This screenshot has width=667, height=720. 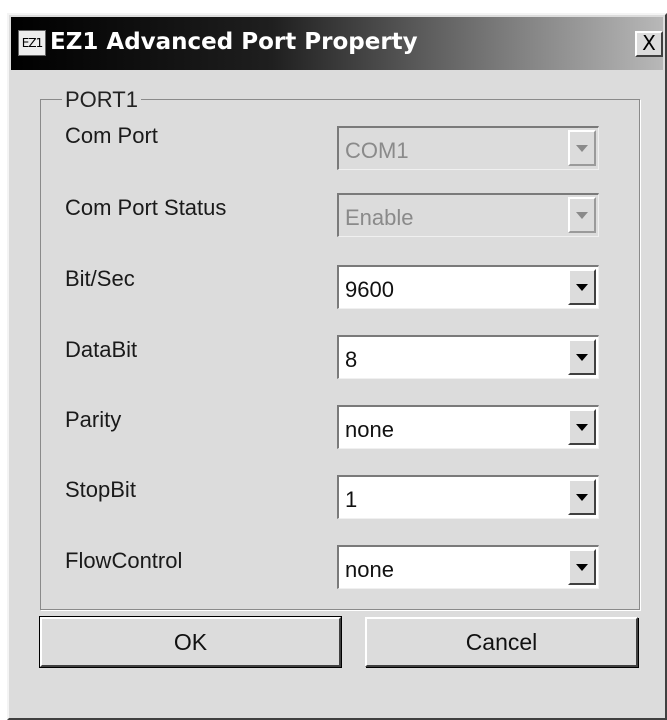 I want to click on flowcontrol-label: FlowControl, so click(x=124, y=560).